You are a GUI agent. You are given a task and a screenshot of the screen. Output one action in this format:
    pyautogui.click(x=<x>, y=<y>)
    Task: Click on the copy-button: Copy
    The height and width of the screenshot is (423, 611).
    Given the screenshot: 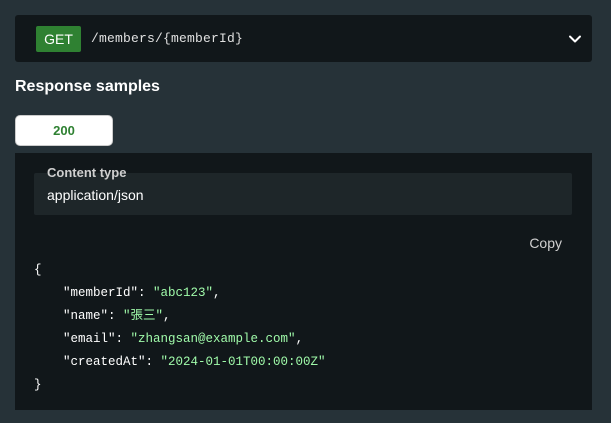 What is the action you would take?
    pyautogui.click(x=545, y=243)
    